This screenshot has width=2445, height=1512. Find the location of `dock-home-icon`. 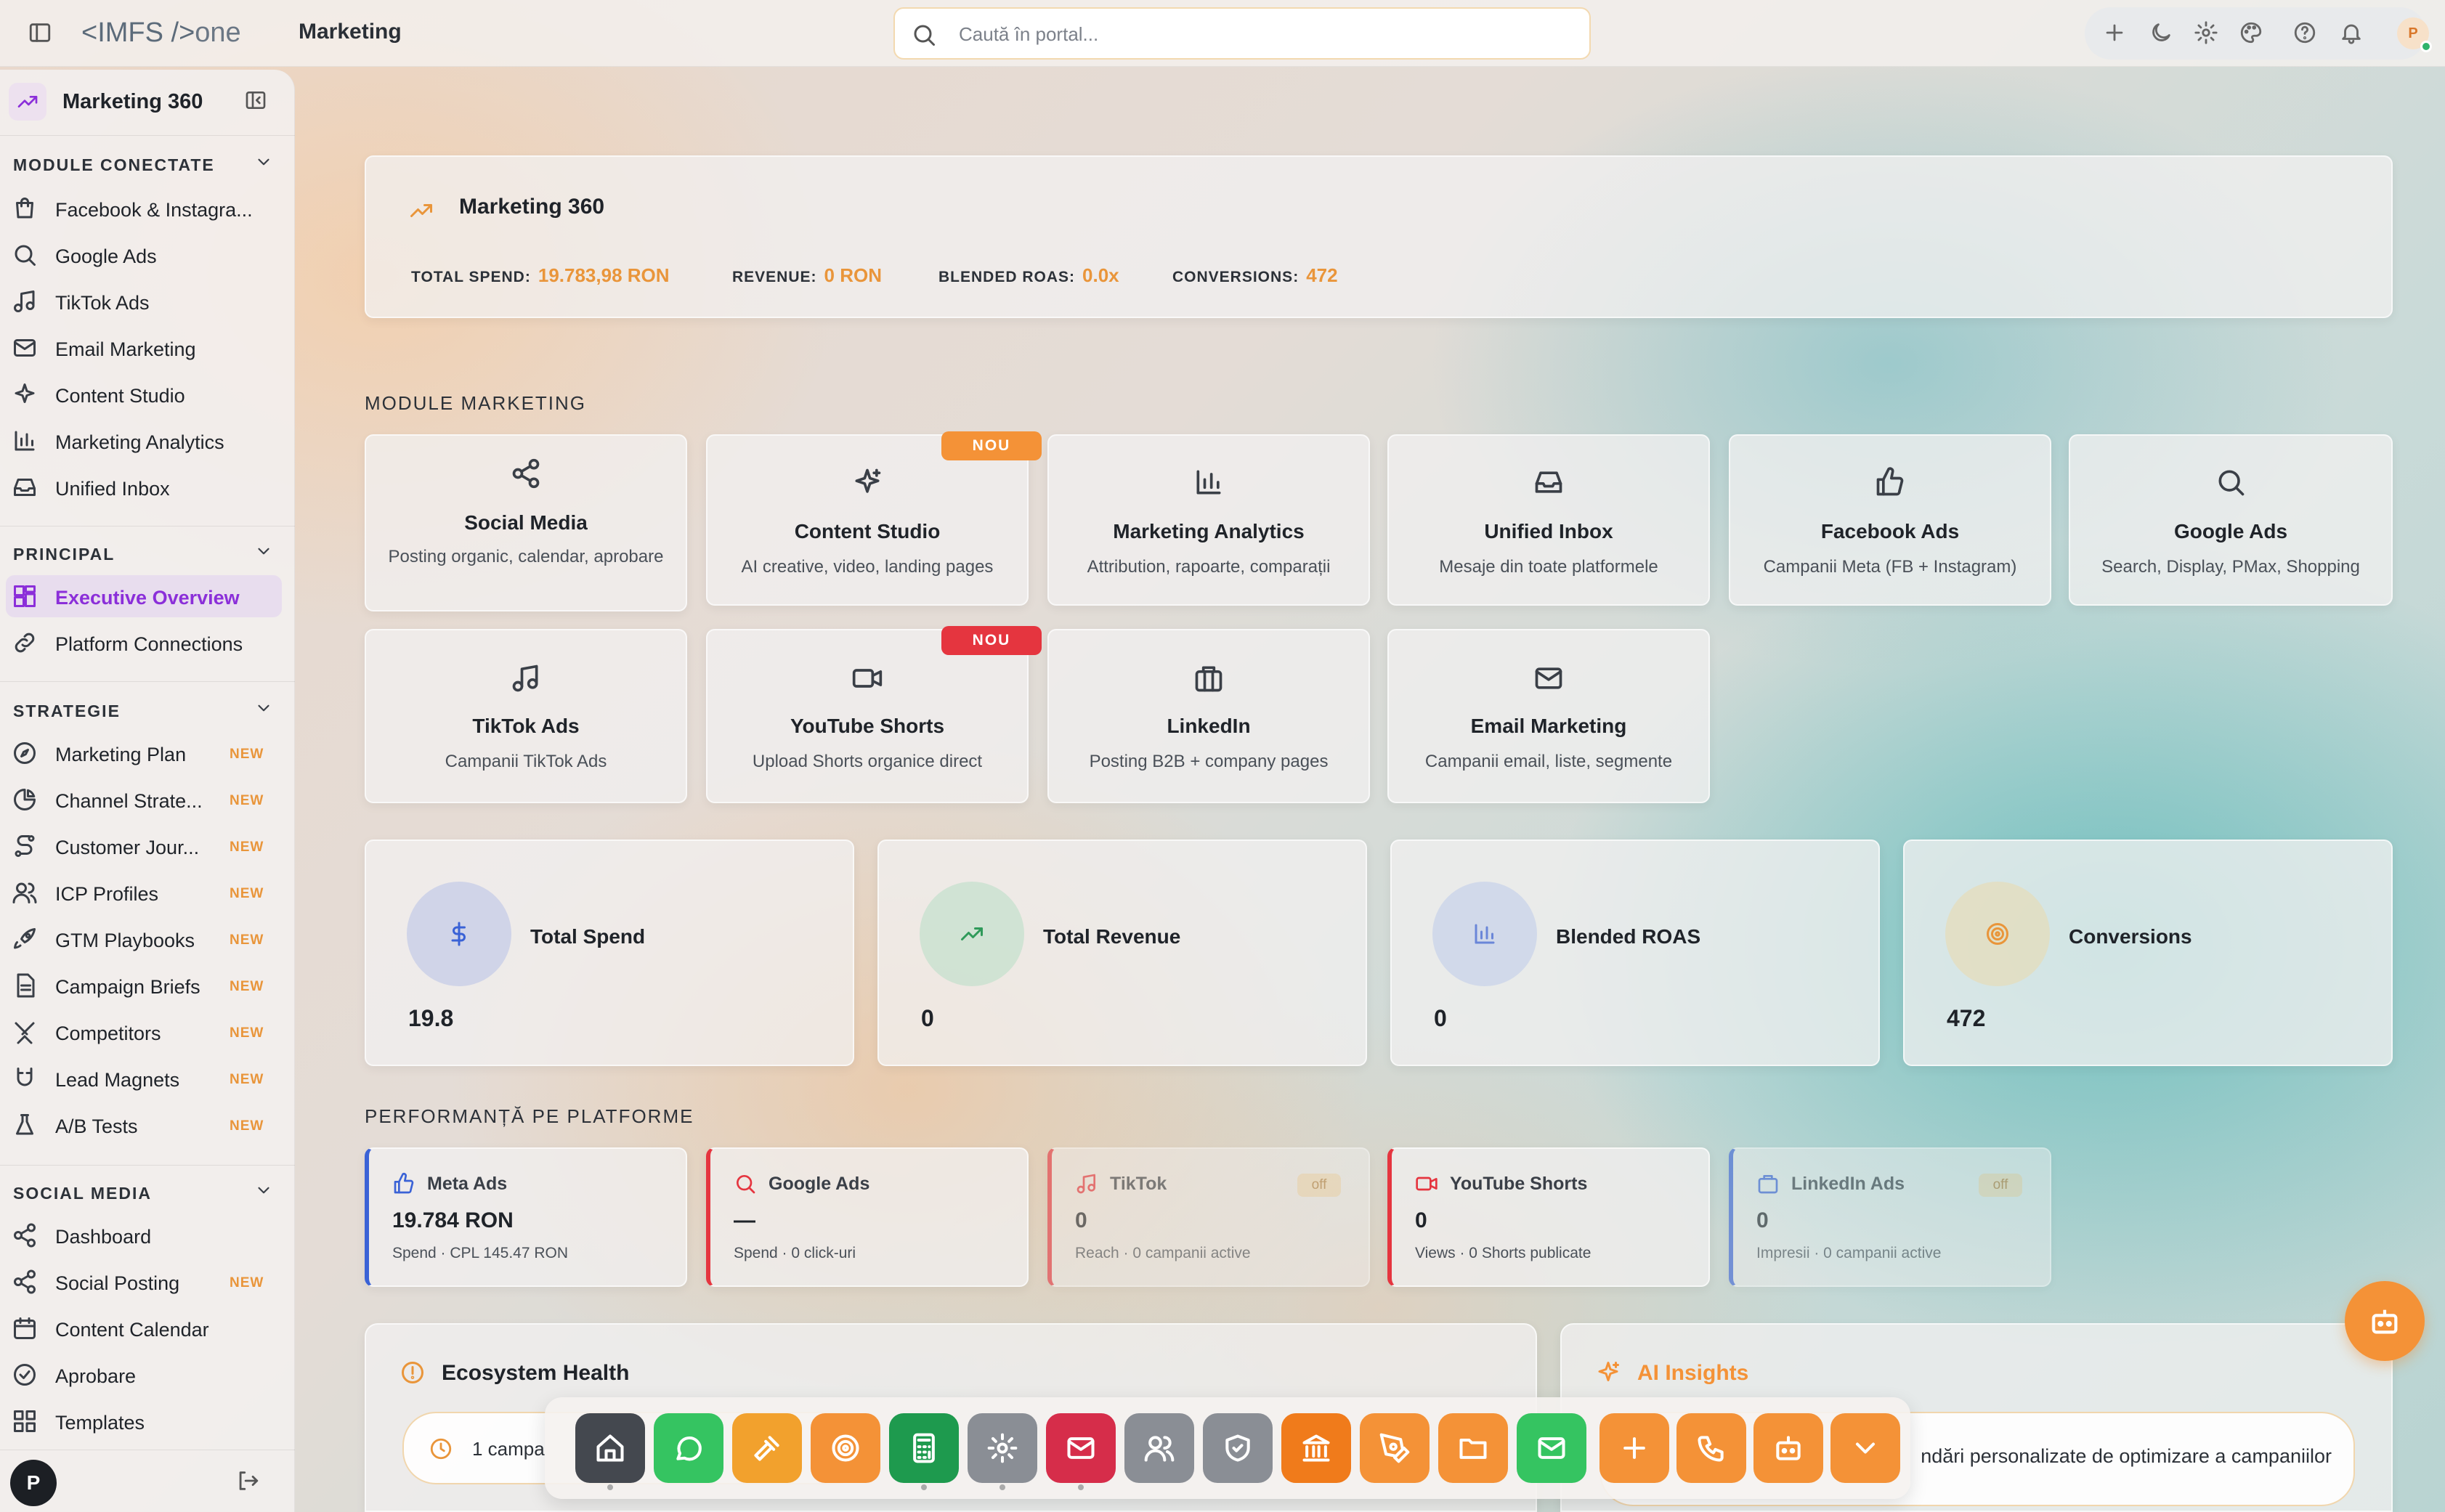

dock-home-icon is located at coordinates (610, 1451).